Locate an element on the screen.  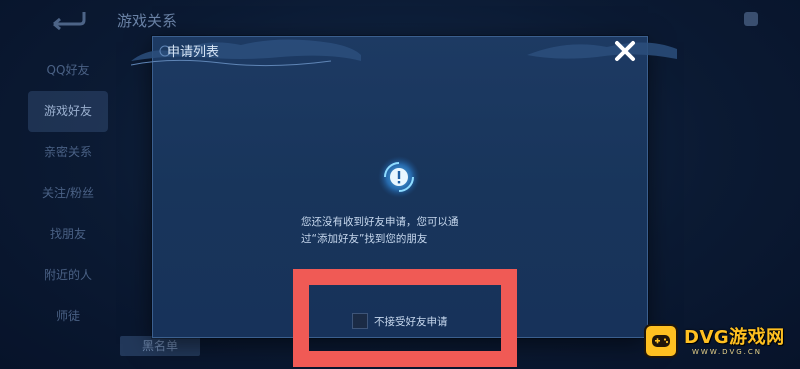
message-line-2: 过“添加好友”找到您的朋友 is located at coordinates (364, 239).